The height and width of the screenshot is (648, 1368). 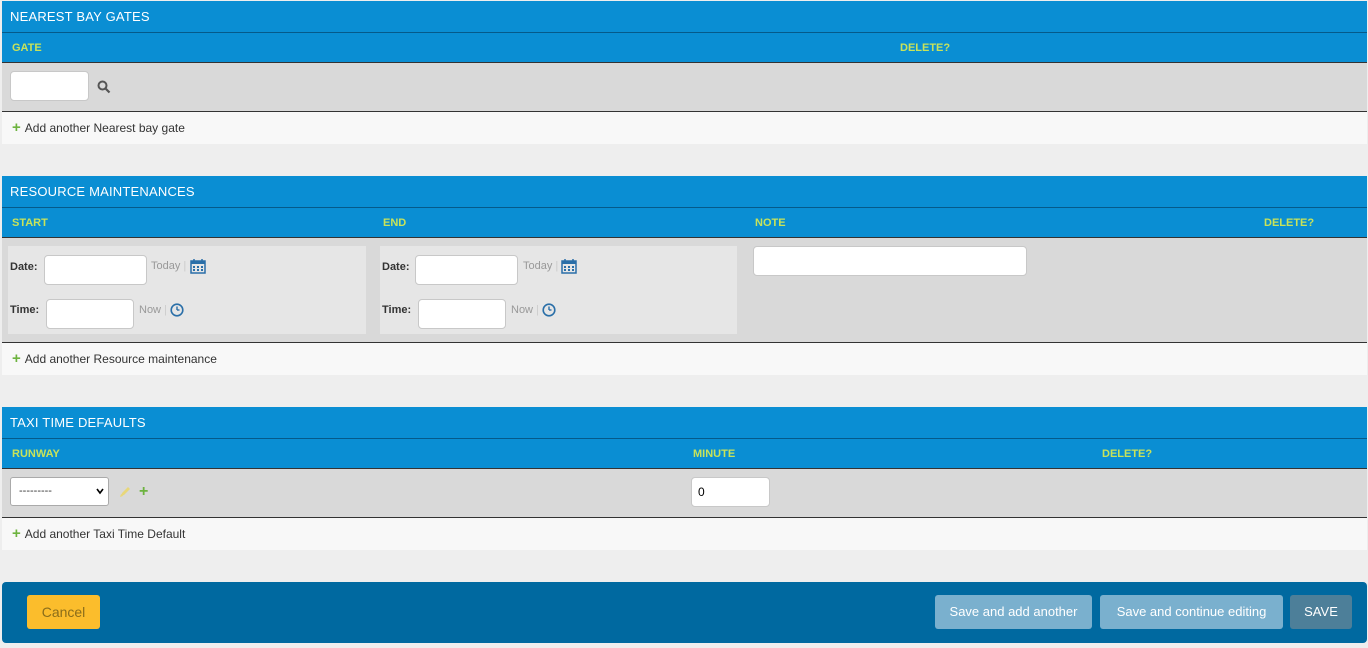 What do you see at coordinates (684, 534) in the screenshot?
I see `add-taxi-time-default-link: + Add another Taxi Time Default` at bounding box center [684, 534].